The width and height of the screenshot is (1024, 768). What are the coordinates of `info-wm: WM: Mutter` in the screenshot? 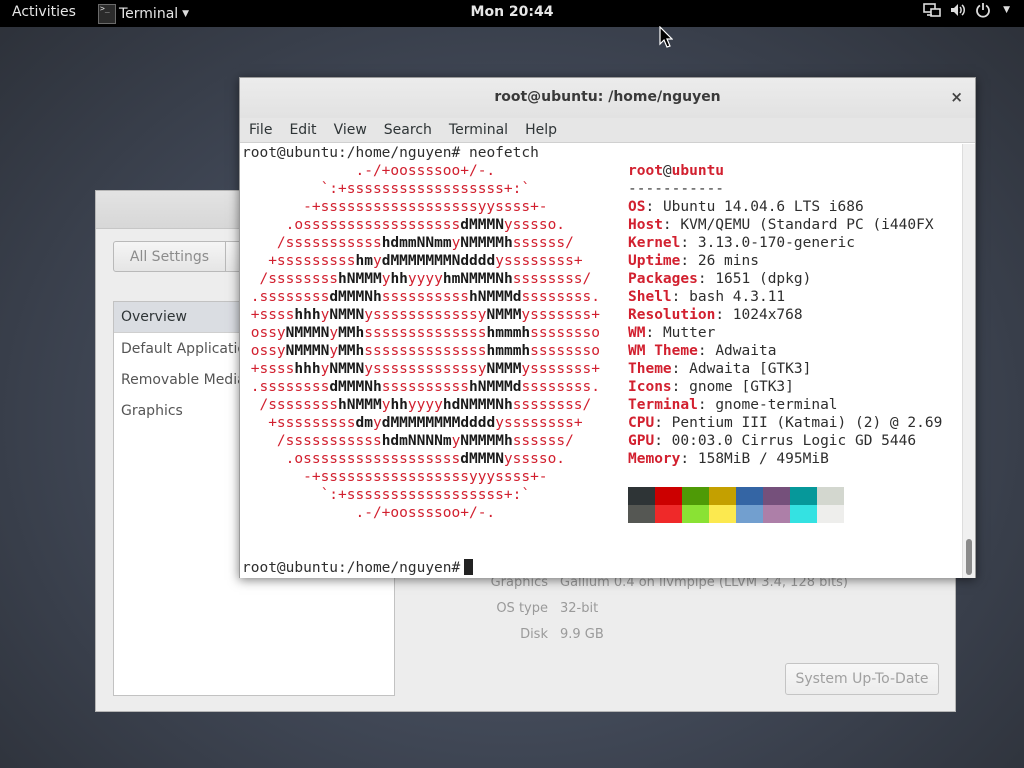 It's located at (672, 333).